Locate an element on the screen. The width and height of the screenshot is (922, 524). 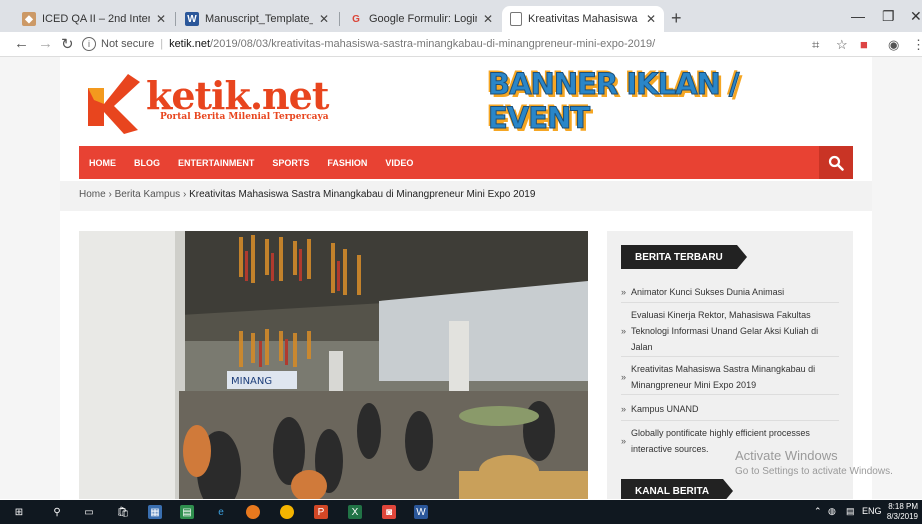
search-button is located at coordinates (836, 162).